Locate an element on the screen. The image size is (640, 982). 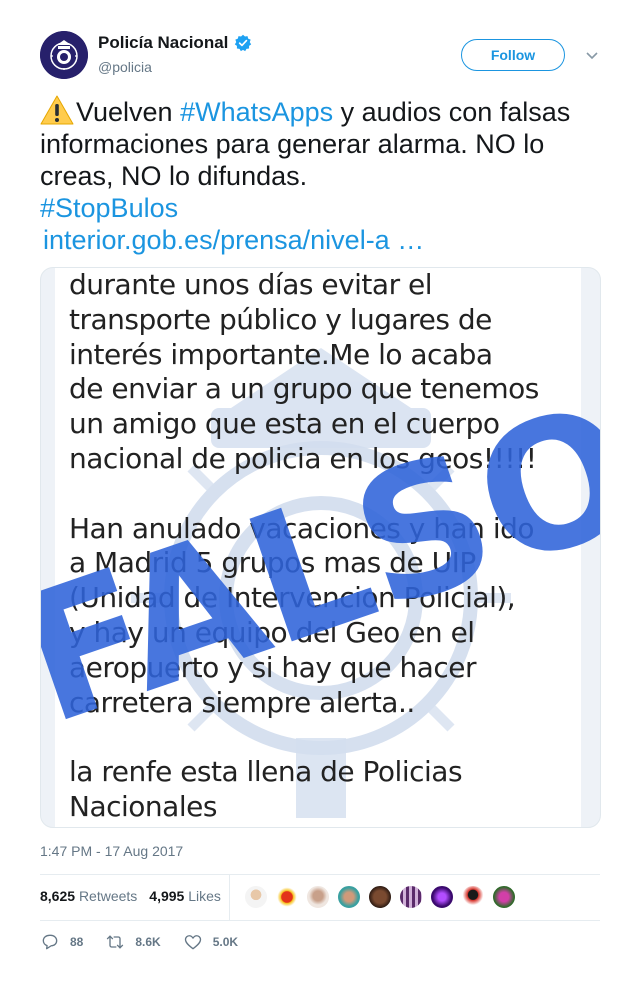
tweet-actions: 88 8.6K 5.0K is located at coordinates (150, 942).